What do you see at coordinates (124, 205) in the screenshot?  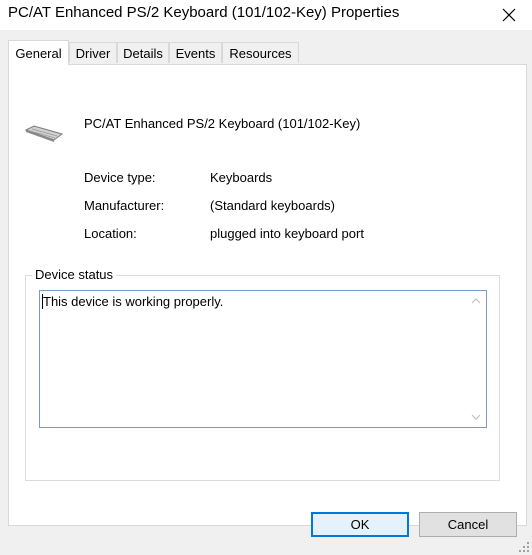 I see `manufacturer-label: Manufacturer:` at bounding box center [124, 205].